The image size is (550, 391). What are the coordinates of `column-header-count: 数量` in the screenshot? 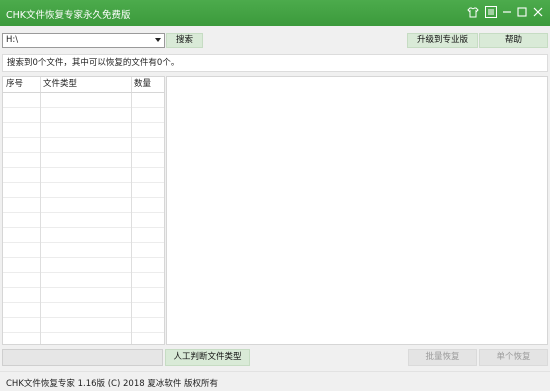 It's located at (147, 84).